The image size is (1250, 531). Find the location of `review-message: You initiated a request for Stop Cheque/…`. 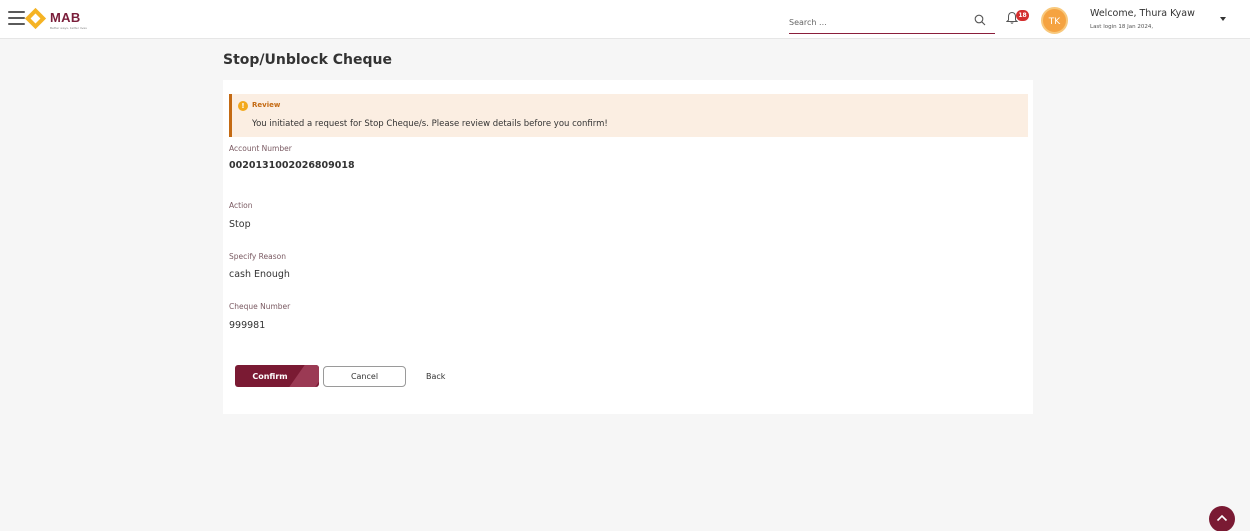

review-message: You initiated a request for Stop Cheque/… is located at coordinates (430, 124).